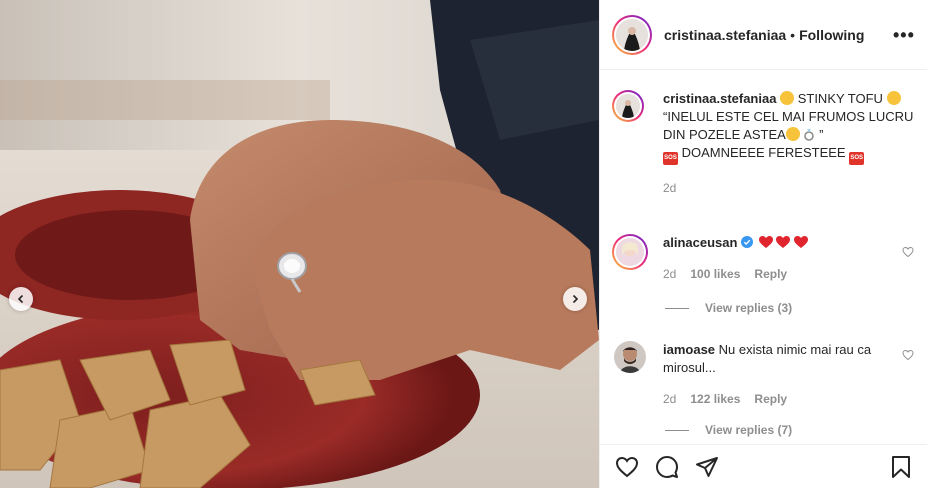 The height and width of the screenshot is (488, 927). I want to click on comment-username: alinaceusan, so click(700, 242).